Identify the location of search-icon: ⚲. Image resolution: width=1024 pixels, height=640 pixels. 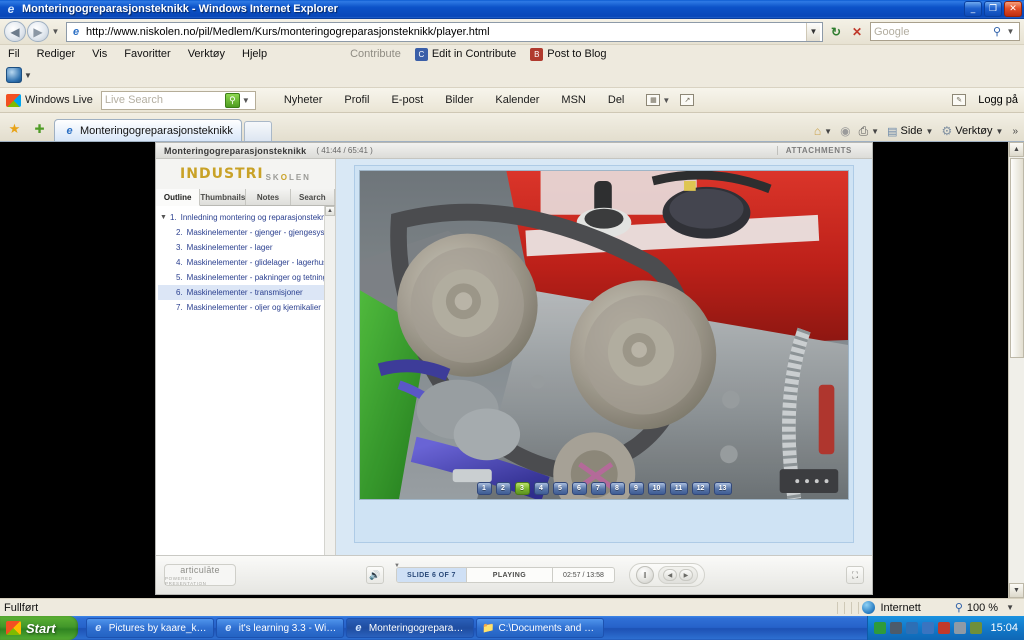
(997, 31).